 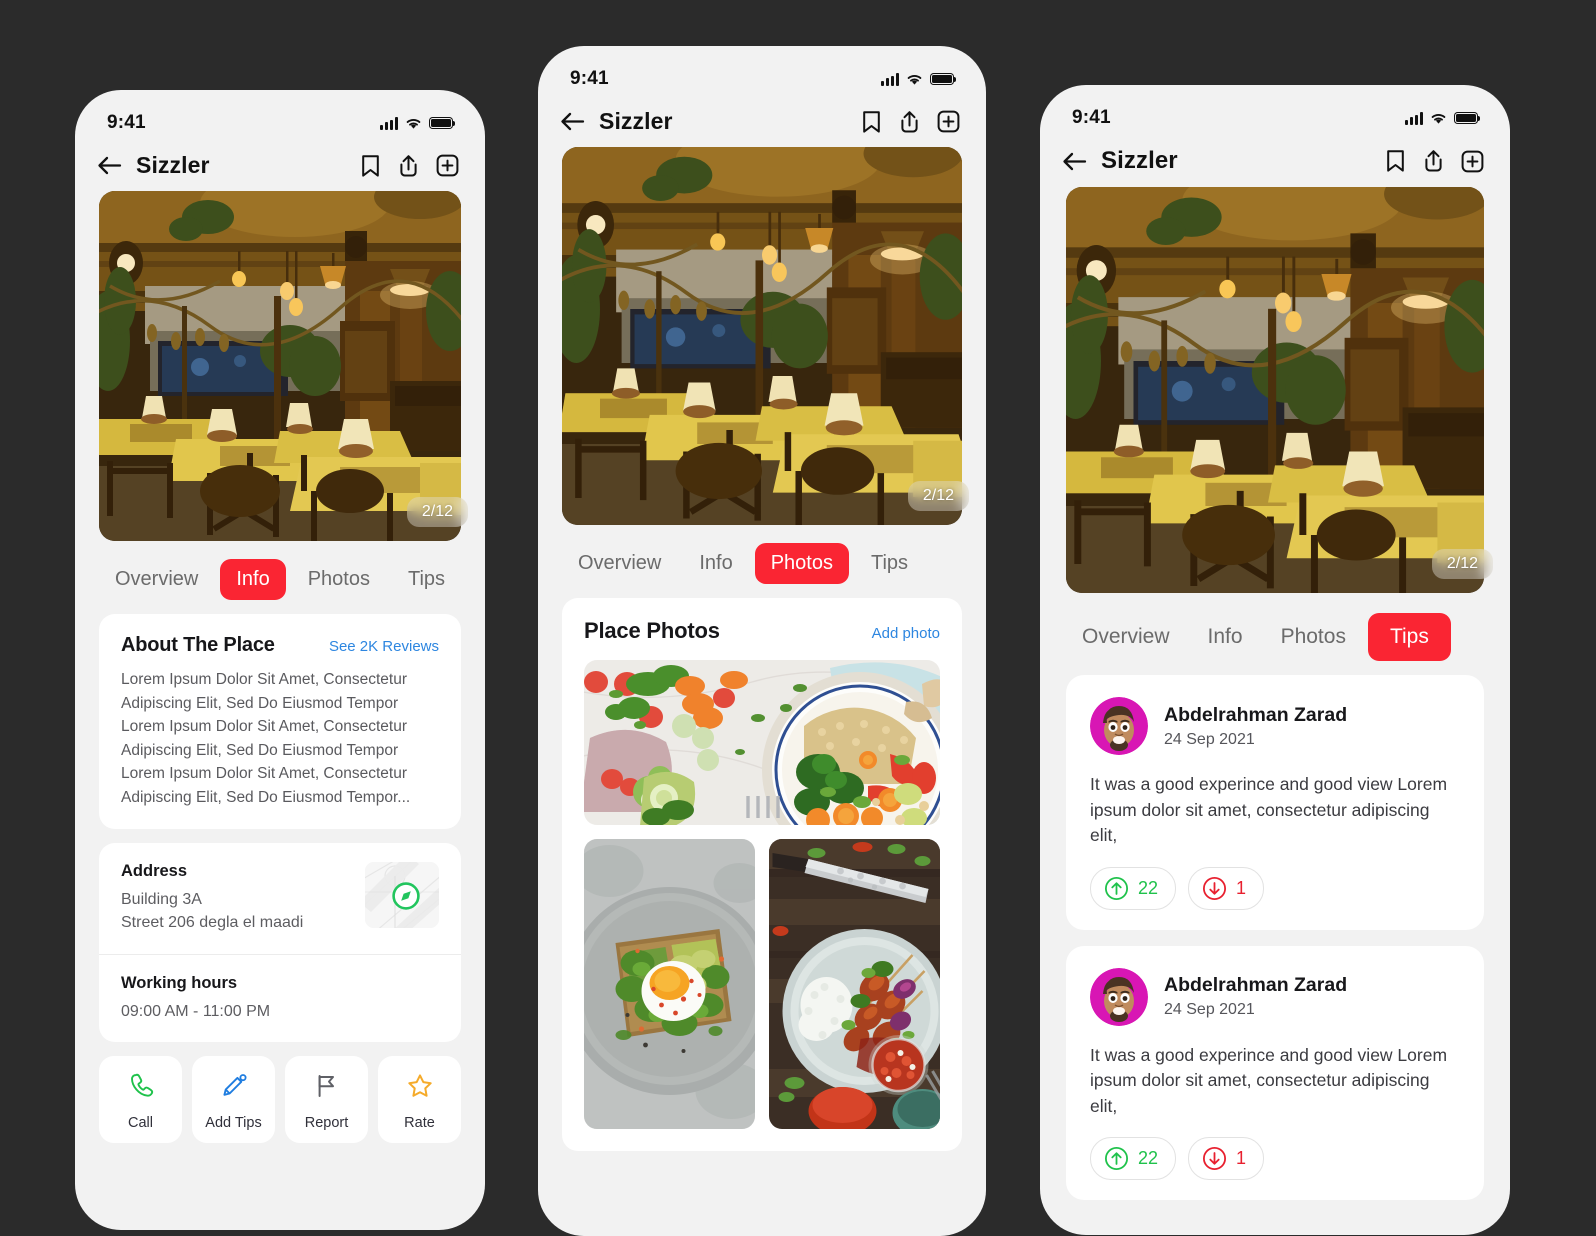 I want to click on working-hours-value: 09:00 AM - 11:00 PM, so click(x=196, y=1011).